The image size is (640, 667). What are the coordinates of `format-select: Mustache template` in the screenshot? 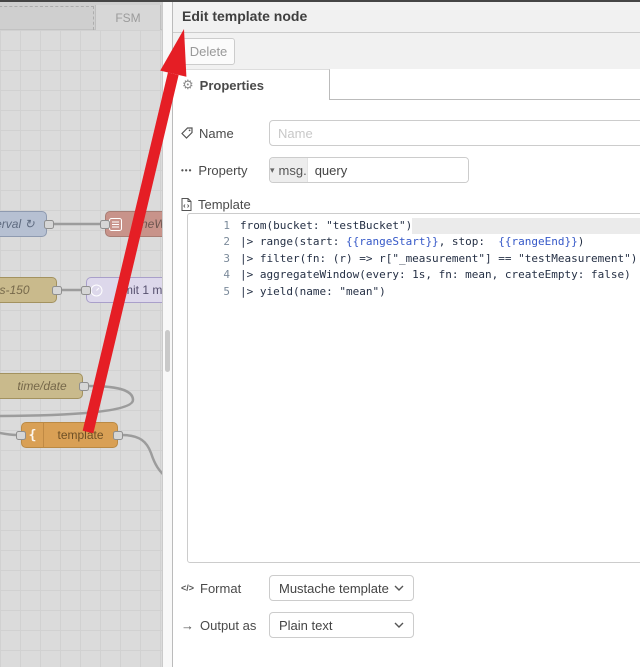 It's located at (341, 588).